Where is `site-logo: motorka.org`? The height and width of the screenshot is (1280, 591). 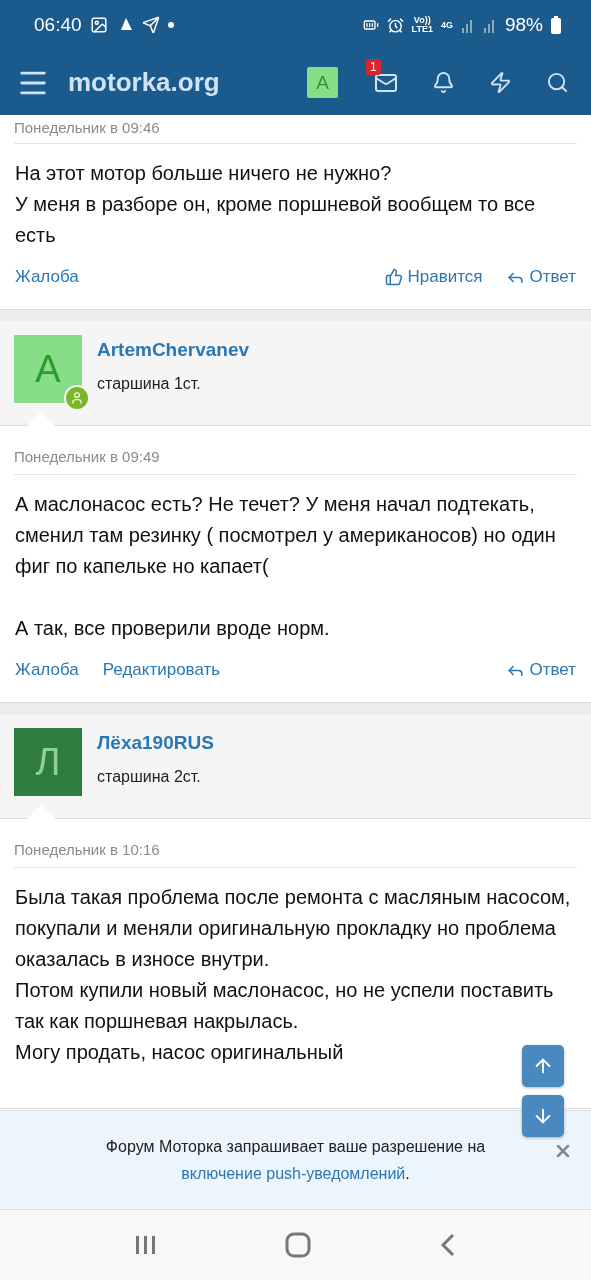
site-logo: motorka.org is located at coordinates (144, 82).